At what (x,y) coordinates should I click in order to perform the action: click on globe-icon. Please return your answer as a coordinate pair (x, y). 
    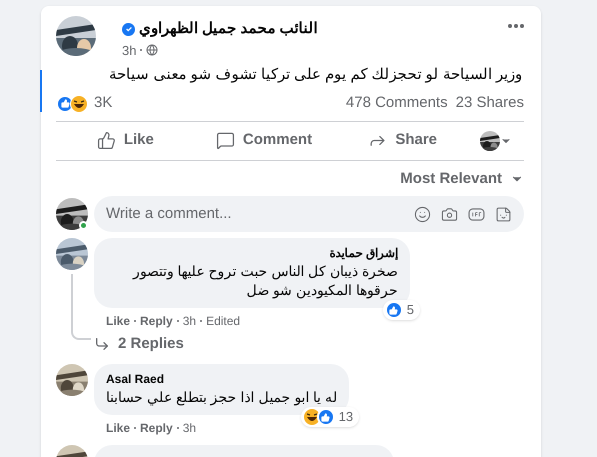
    Looking at the image, I should click on (152, 50).